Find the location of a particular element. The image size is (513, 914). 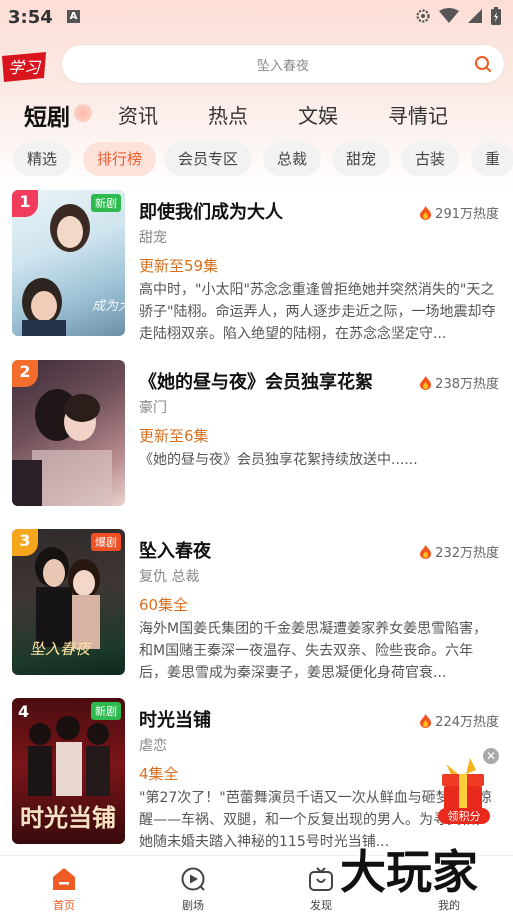

reward-label: 领积分 is located at coordinates (464, 816).